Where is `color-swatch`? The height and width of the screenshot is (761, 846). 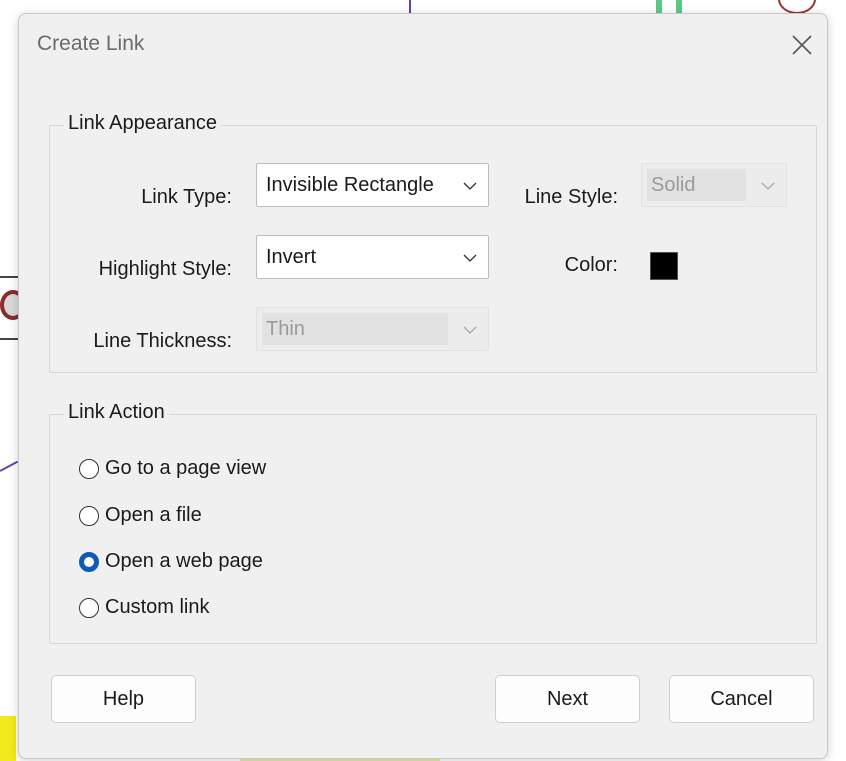 color-swatch is located at coordinates (664, 266).